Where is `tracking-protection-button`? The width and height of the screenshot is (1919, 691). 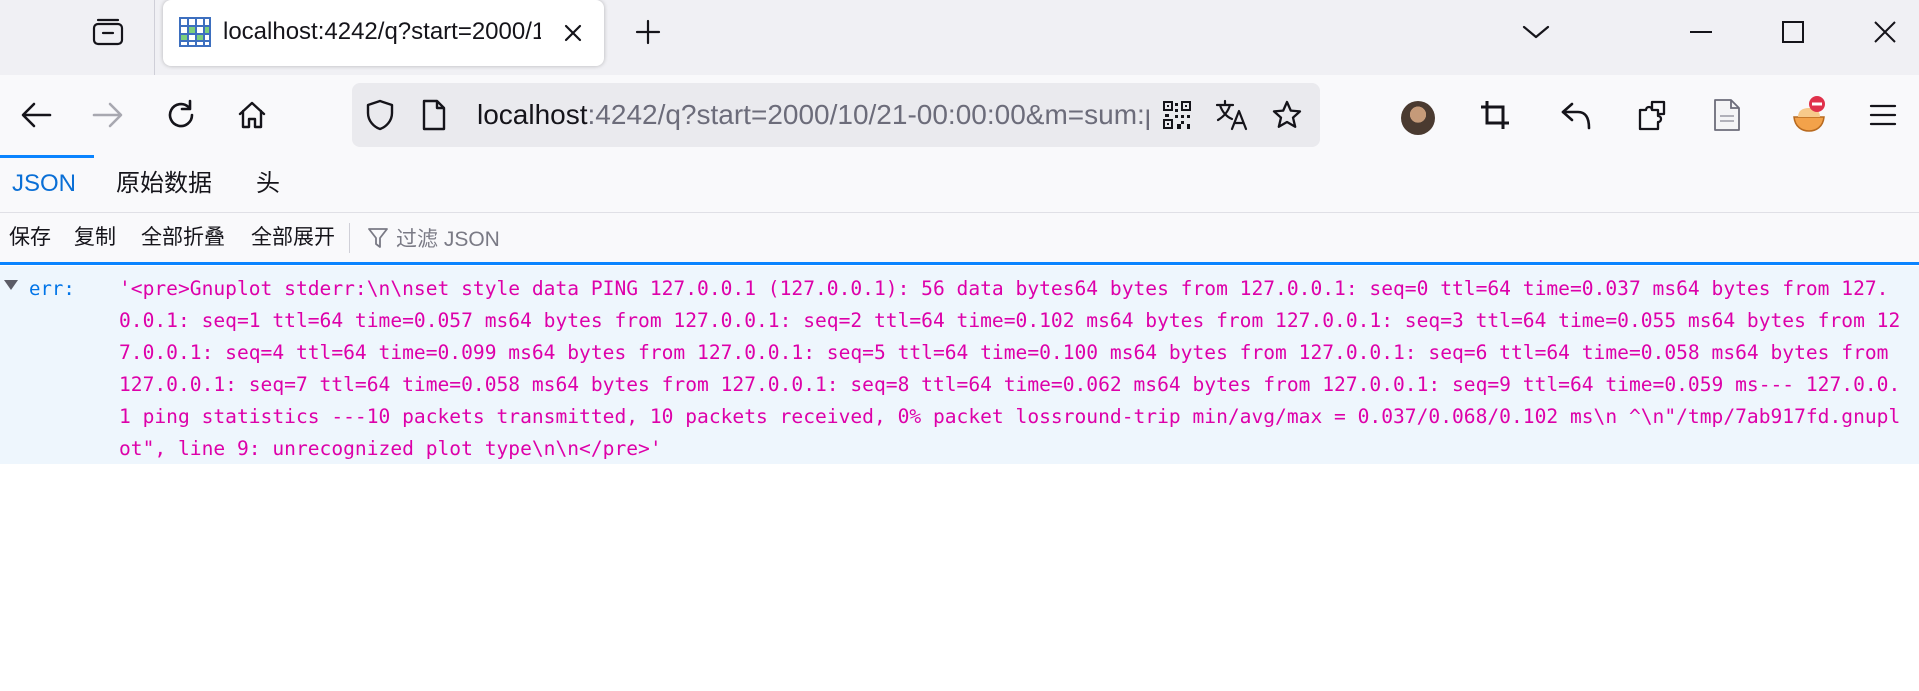 tracking-protection-button is located at coordinates (380, 115).